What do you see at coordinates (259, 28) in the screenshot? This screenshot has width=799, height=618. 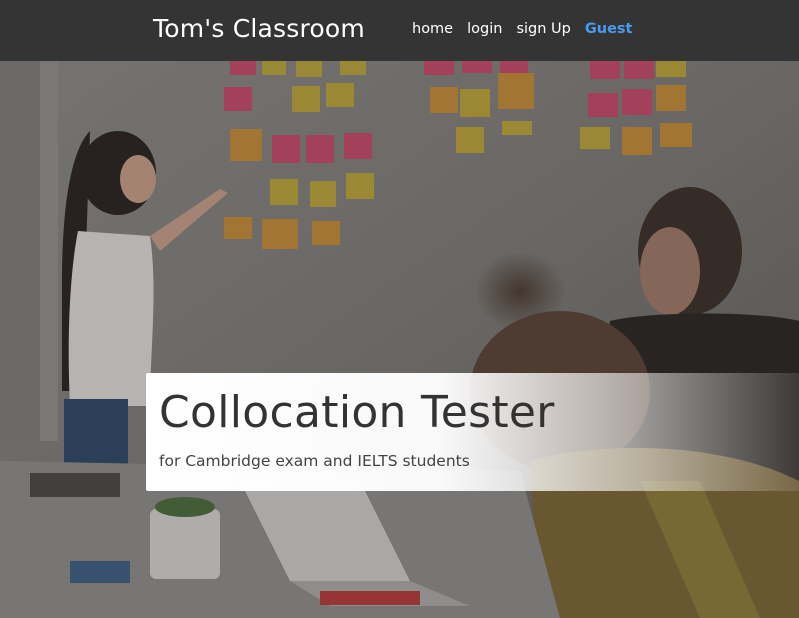 I see `brand-link: Tom's Classroom` at bounding box center [259, 28].